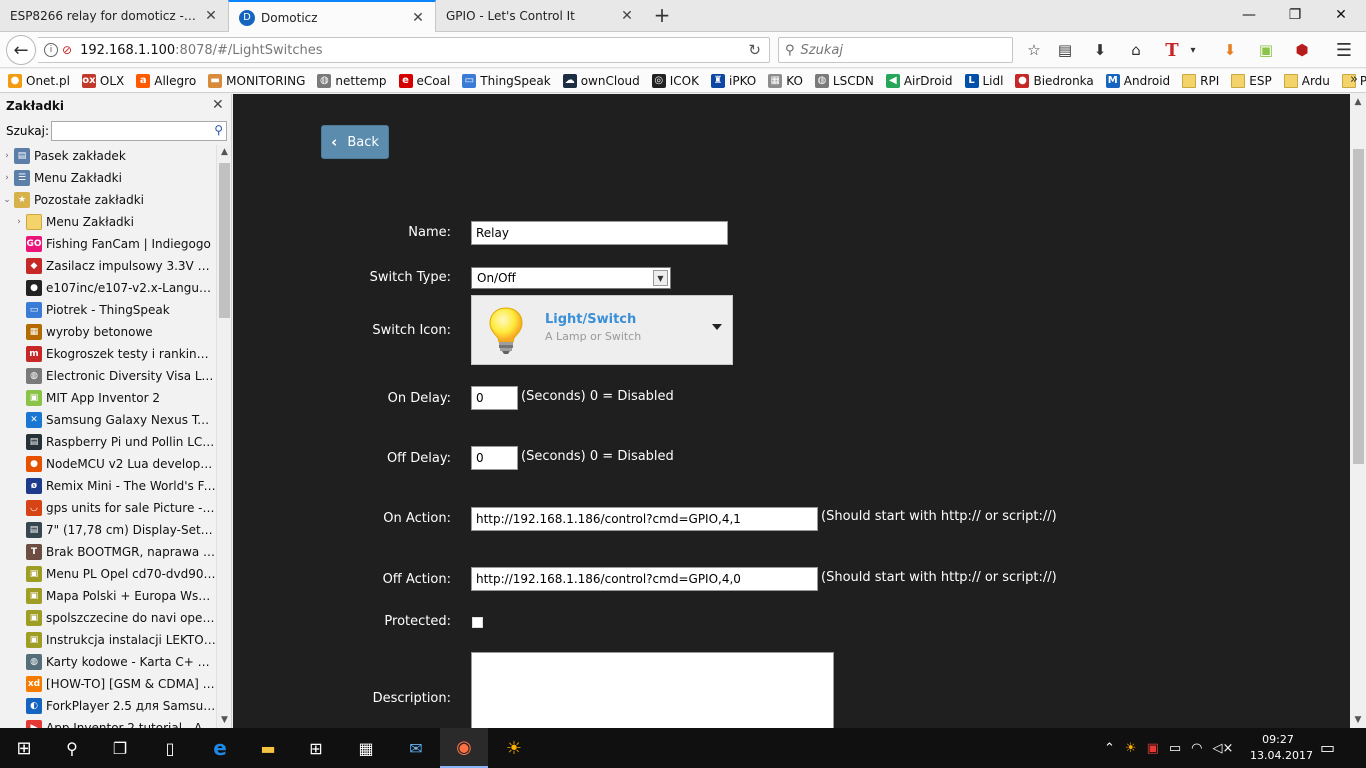  I want to click on scroll-thumb, so click(224, 240).